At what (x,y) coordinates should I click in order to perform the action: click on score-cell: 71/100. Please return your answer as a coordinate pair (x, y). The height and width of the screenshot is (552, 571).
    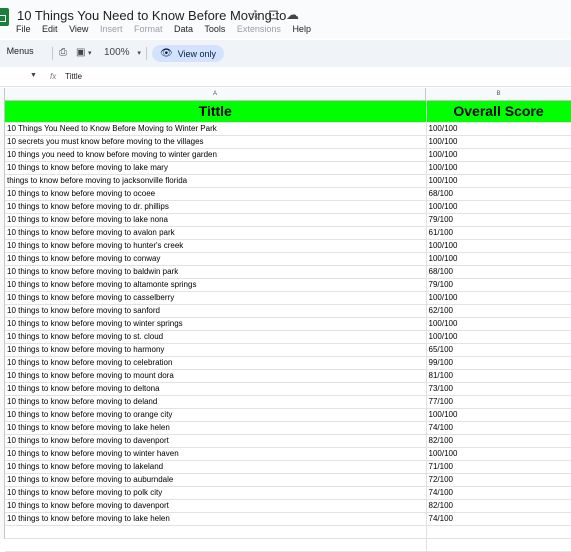
    Looking at the image, I should click on (498, 467).